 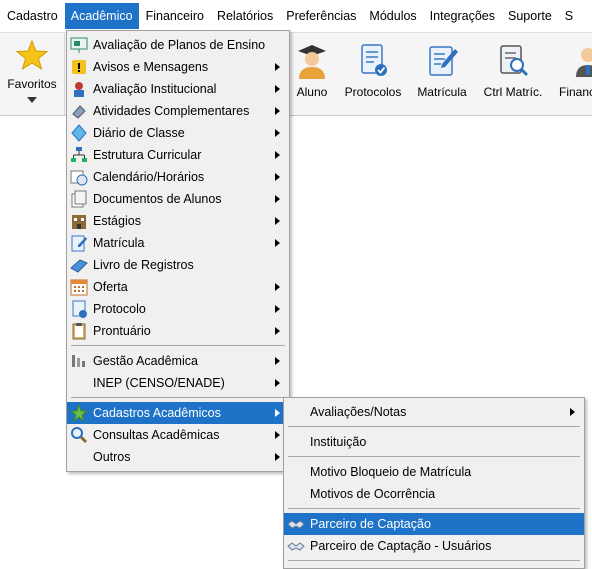 I want to click on magnifier-icon, so click(x=79, y=435).